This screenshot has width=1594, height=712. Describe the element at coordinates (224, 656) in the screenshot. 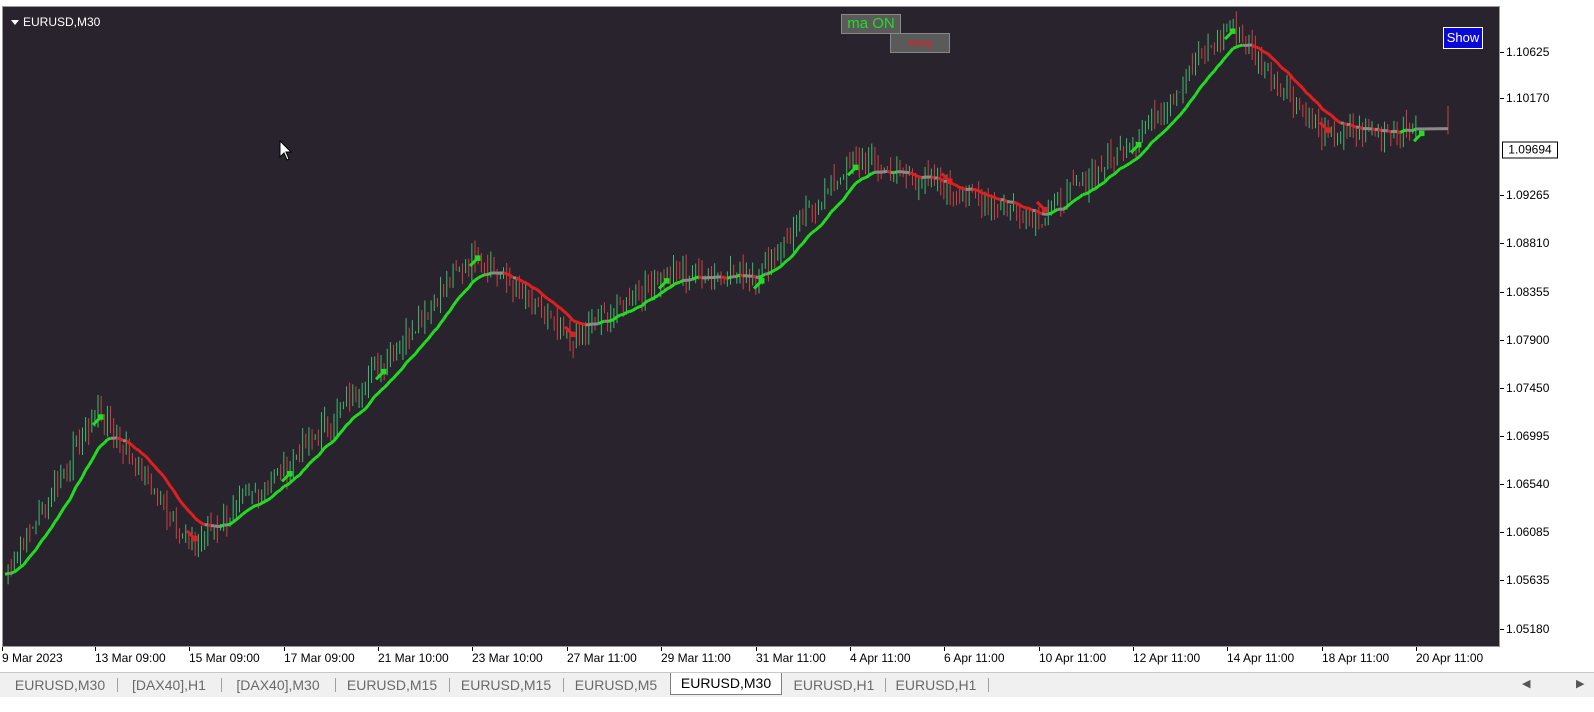

I see `time-tick-label: 15 Mar 09:00` at that location.